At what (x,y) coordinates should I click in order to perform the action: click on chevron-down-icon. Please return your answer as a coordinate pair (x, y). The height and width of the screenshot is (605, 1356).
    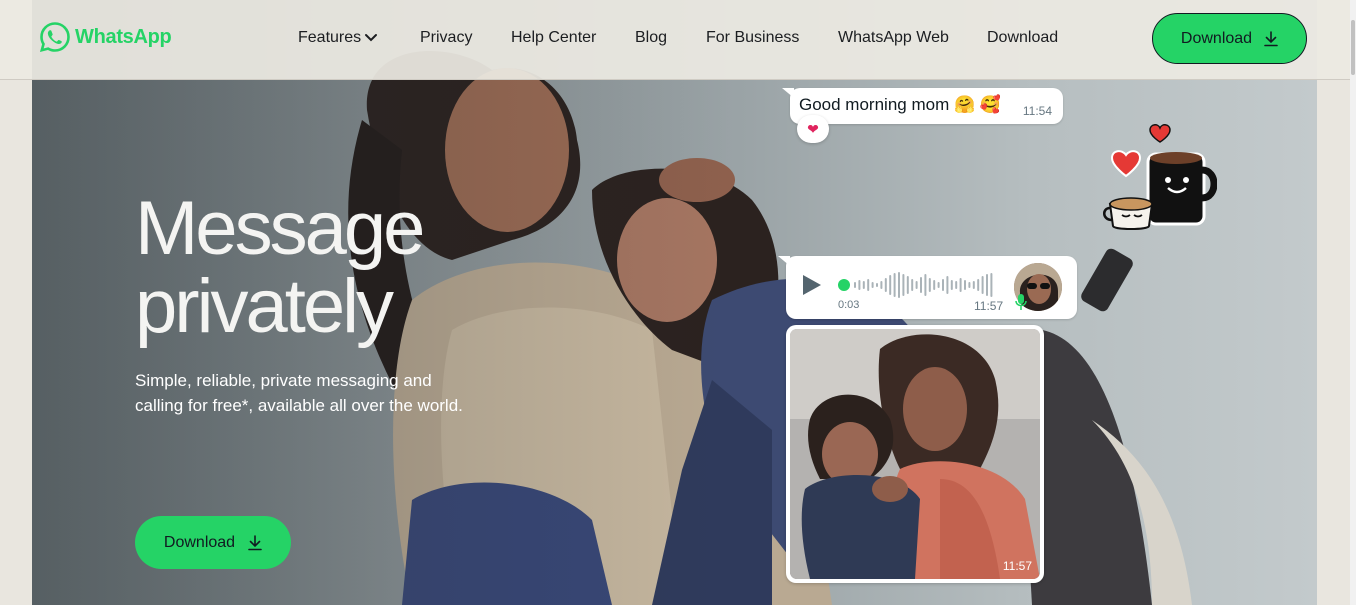
    Looking at the image, I should click on (371, 38).